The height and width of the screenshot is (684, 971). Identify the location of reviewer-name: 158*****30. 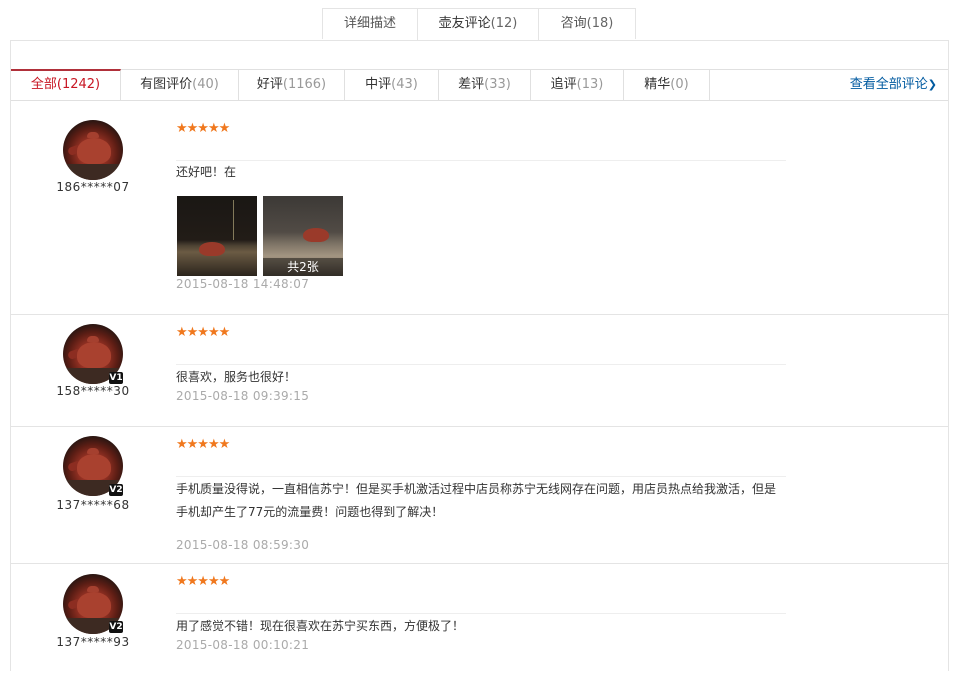
(93, 391).